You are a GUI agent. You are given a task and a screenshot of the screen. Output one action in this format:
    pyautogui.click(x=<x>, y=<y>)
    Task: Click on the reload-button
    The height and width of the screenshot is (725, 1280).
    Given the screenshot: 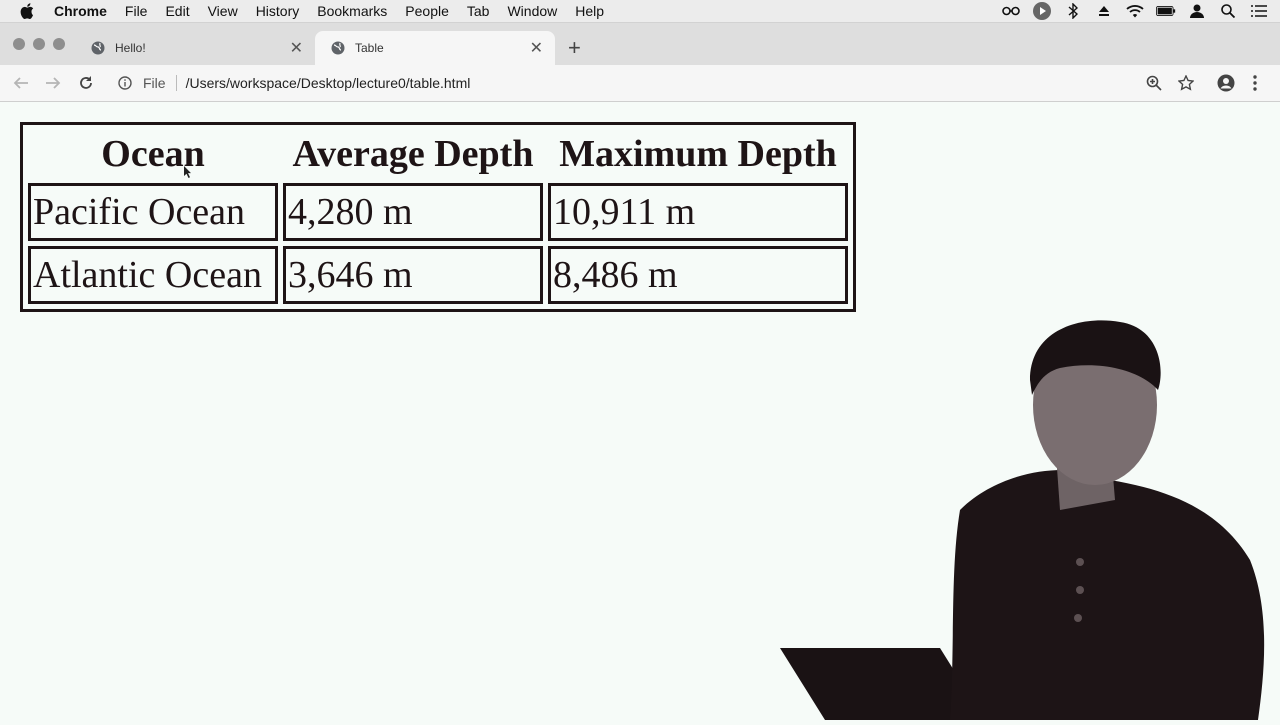 What is the action you would take?
    pyautogui.click(x=86, y=83)
    